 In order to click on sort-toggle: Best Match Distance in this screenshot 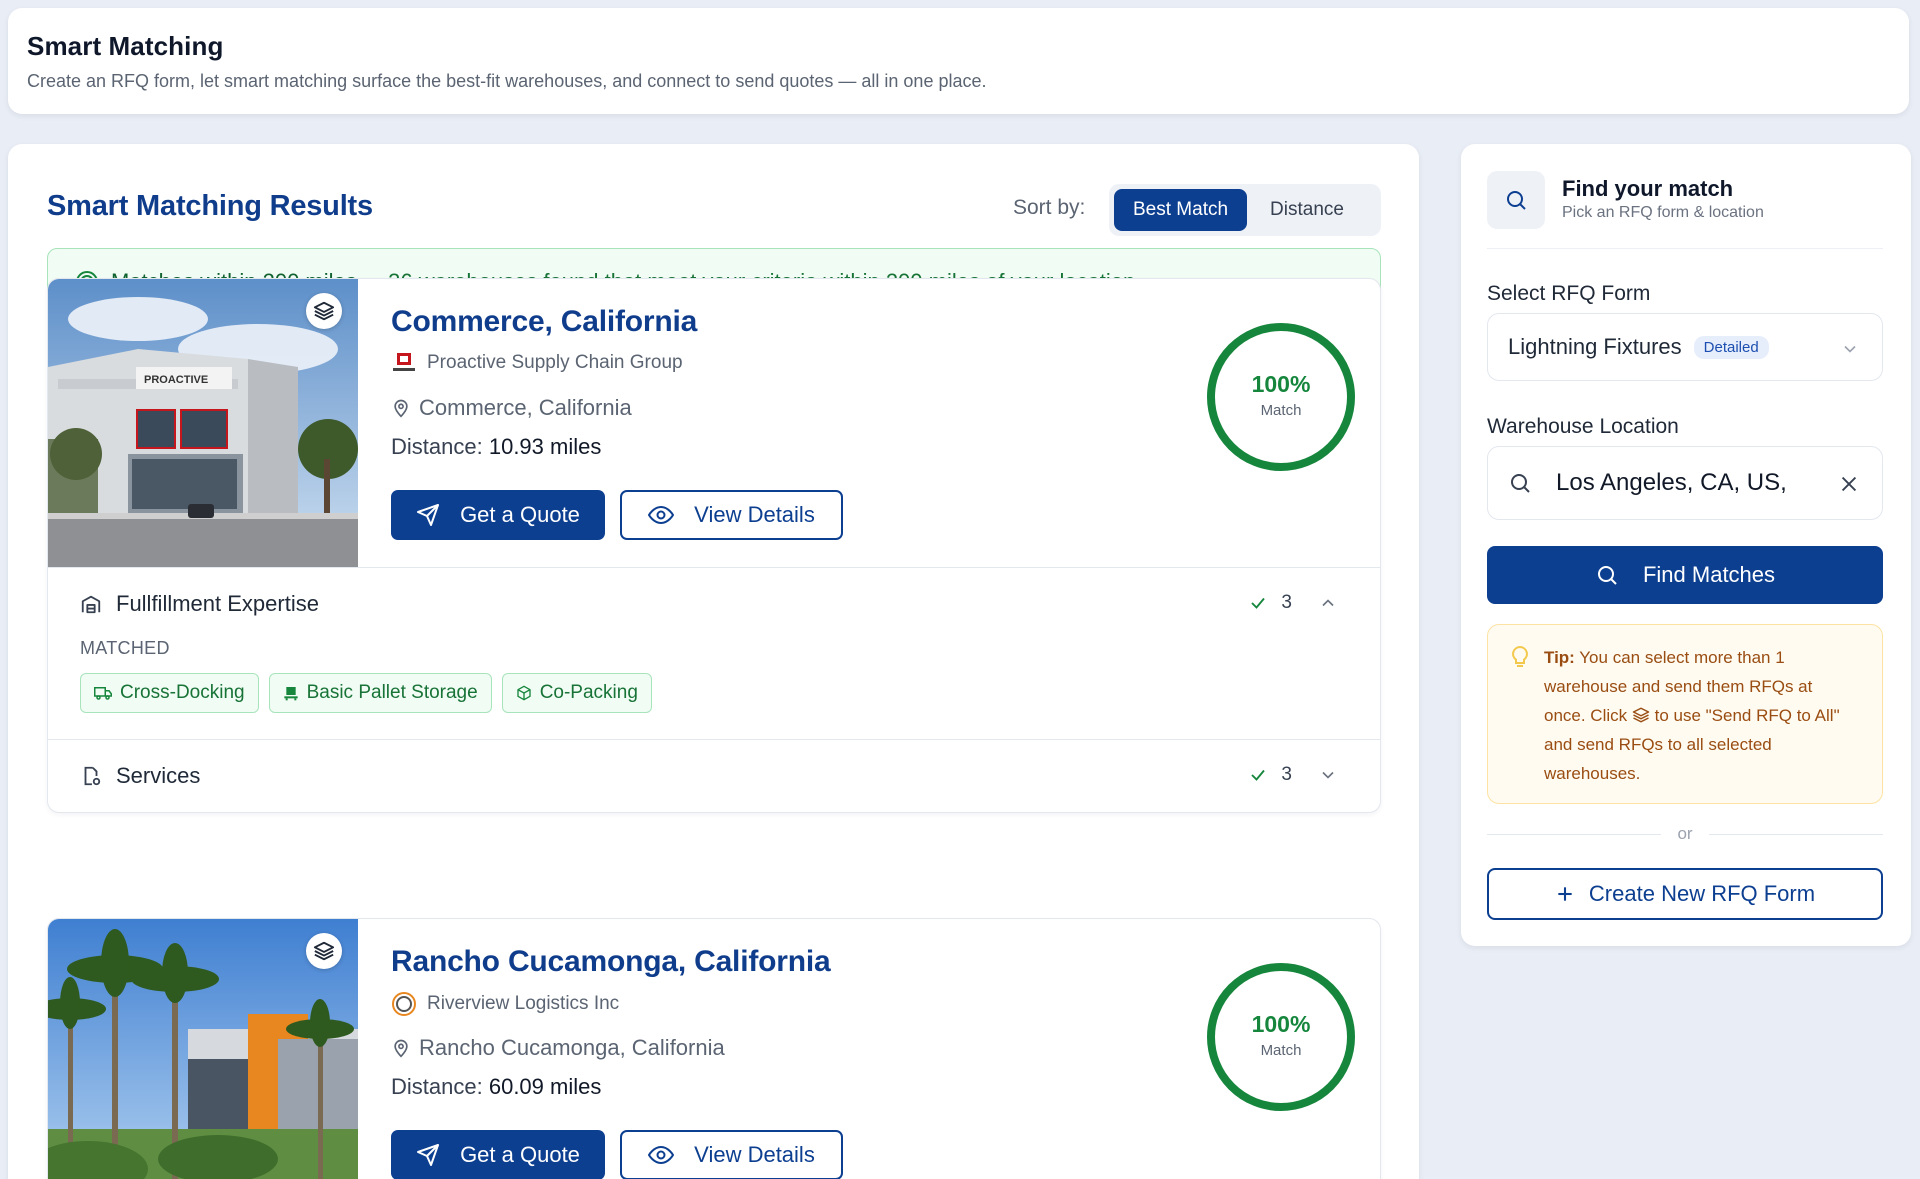, I will do `click(1245, 210)`.